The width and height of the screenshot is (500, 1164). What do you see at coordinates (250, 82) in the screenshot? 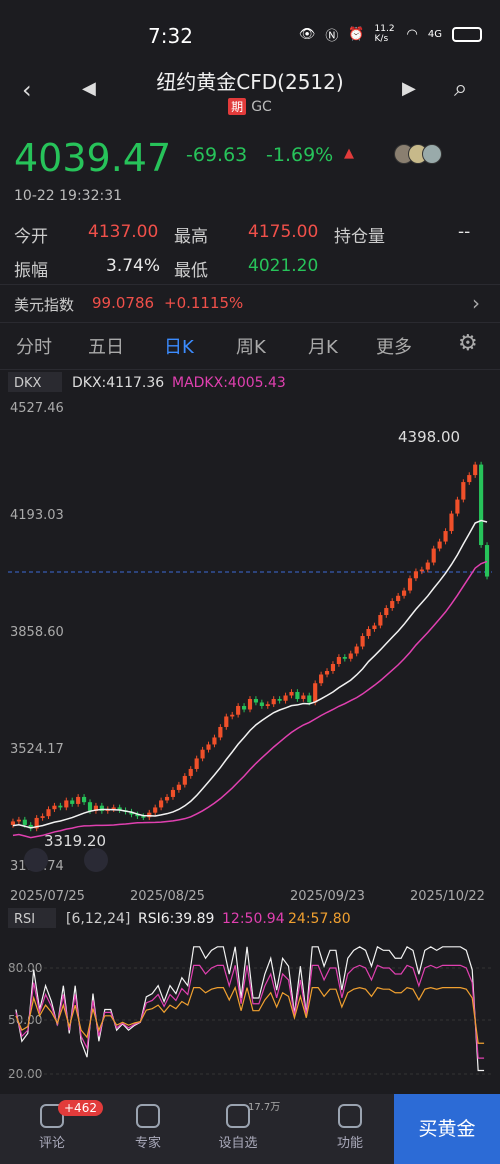
I see `page-title: 纽约黄金CFD(2512)` at bounding box center [250, 82].